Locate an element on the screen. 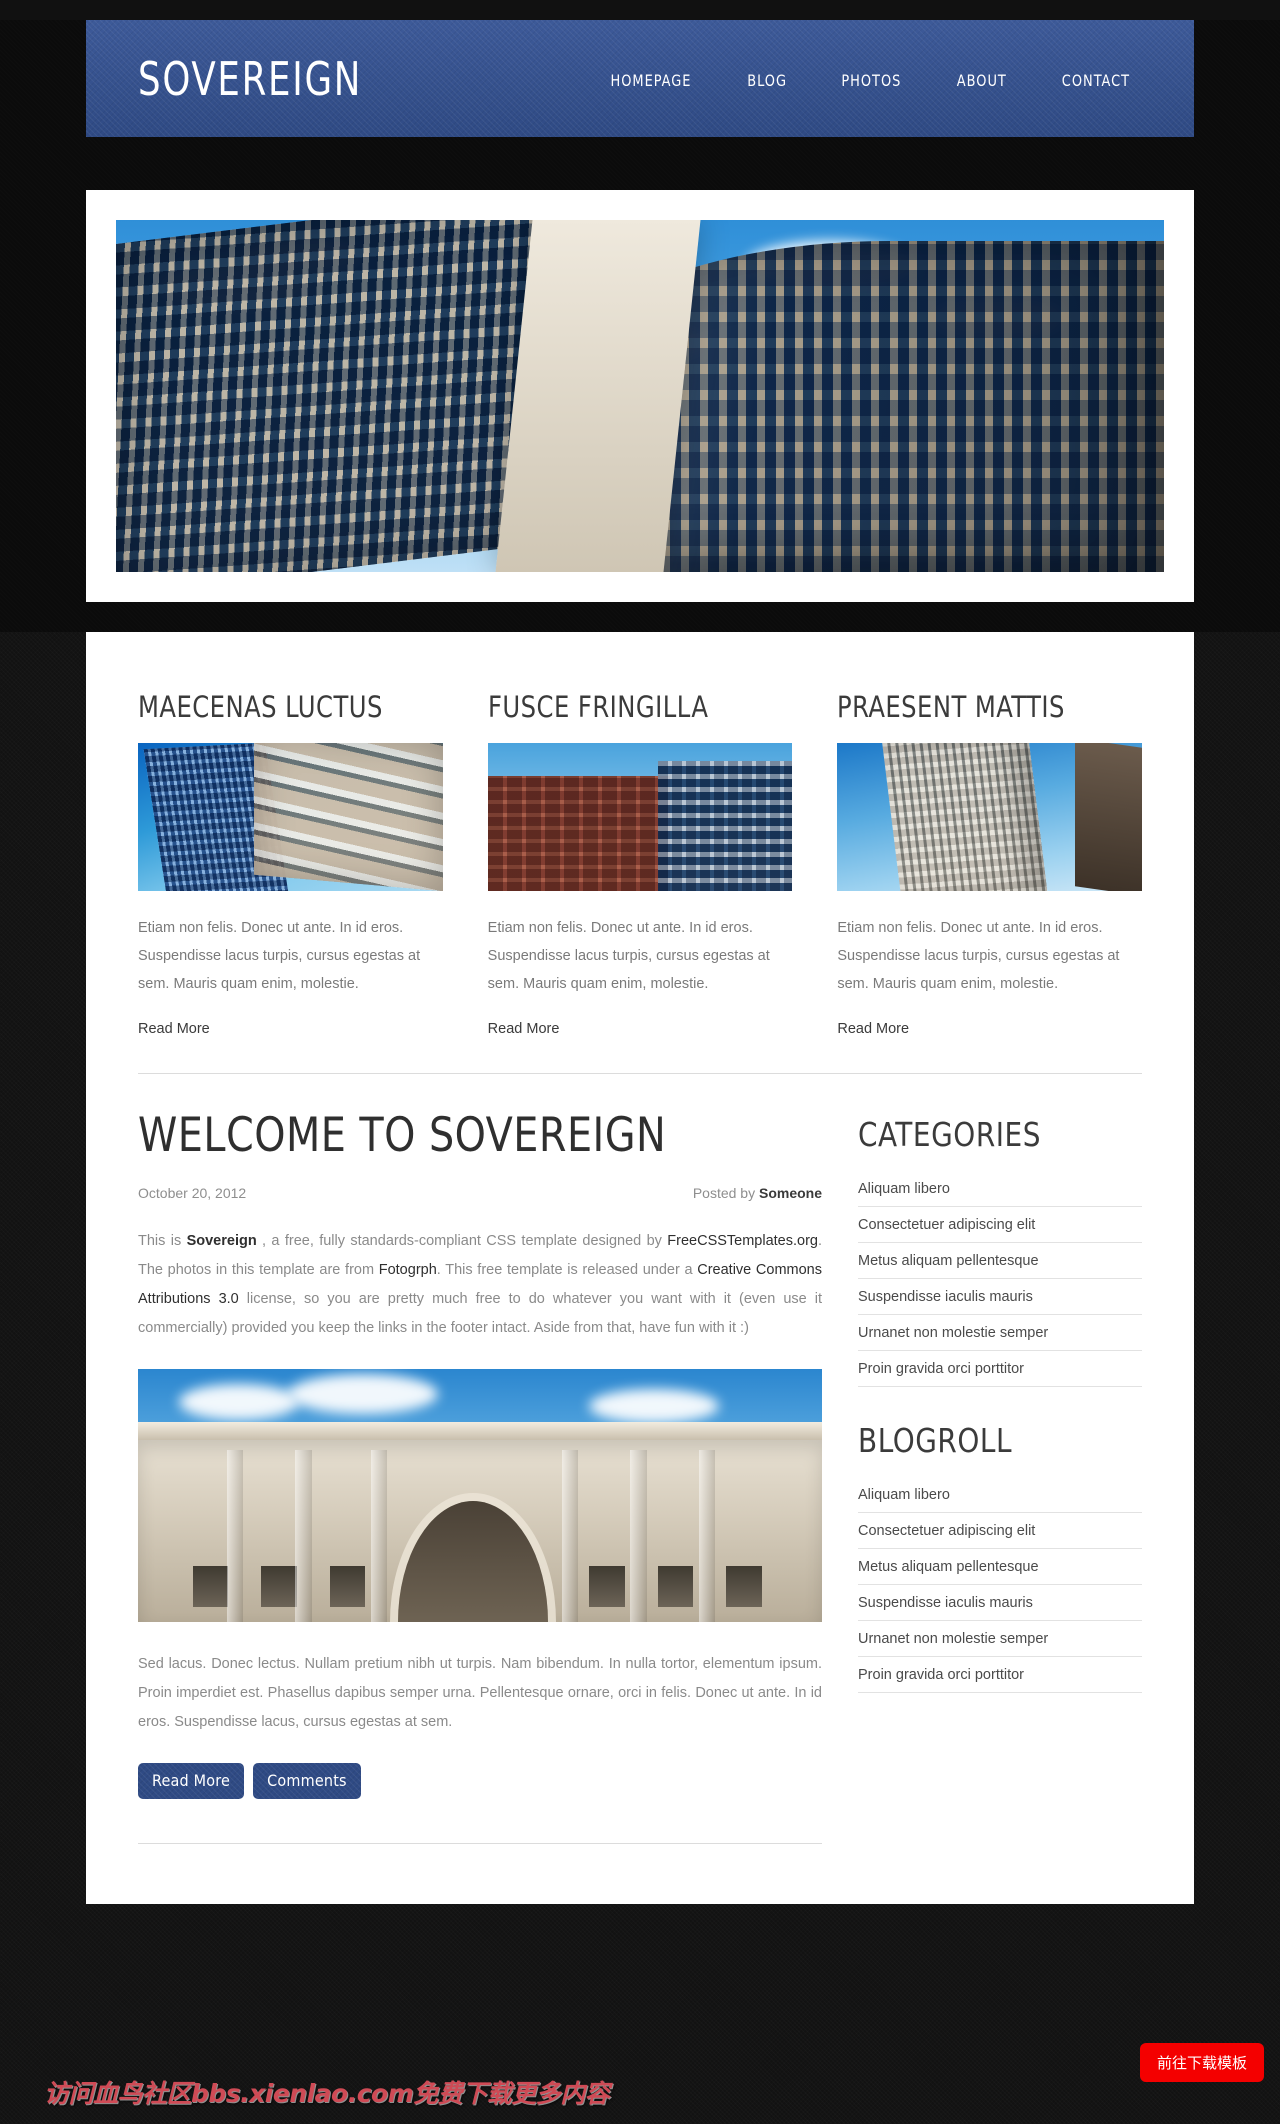  blogroll-link: Aliquam libero is located at coordinates (904, 1495).